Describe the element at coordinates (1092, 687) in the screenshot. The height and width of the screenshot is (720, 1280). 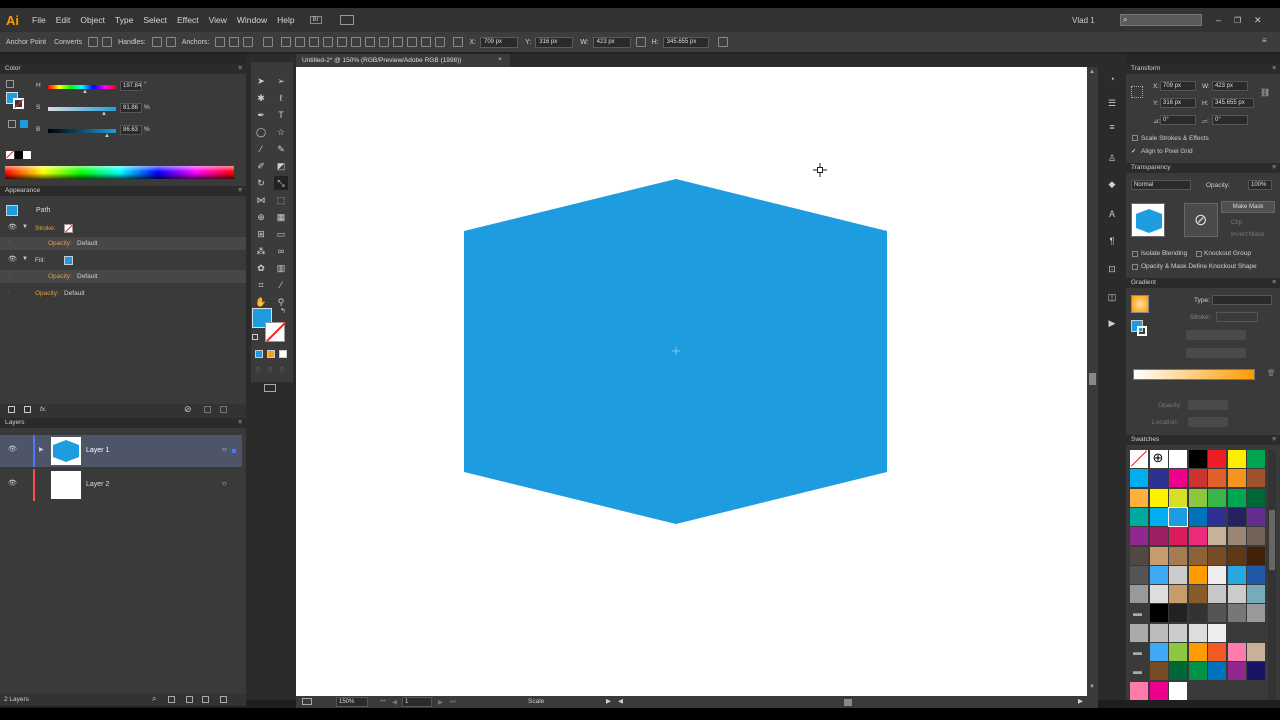
I see `scroll-down-icon: ▼` at that location.